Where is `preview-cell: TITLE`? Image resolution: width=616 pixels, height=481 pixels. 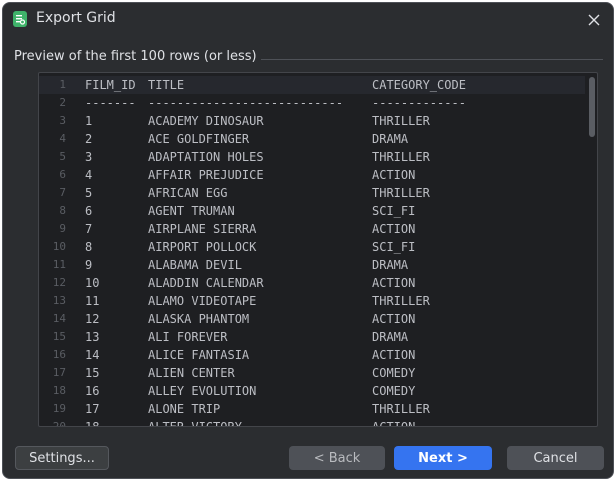
preview-cell: TITLE is located at coordinates (166, 85).